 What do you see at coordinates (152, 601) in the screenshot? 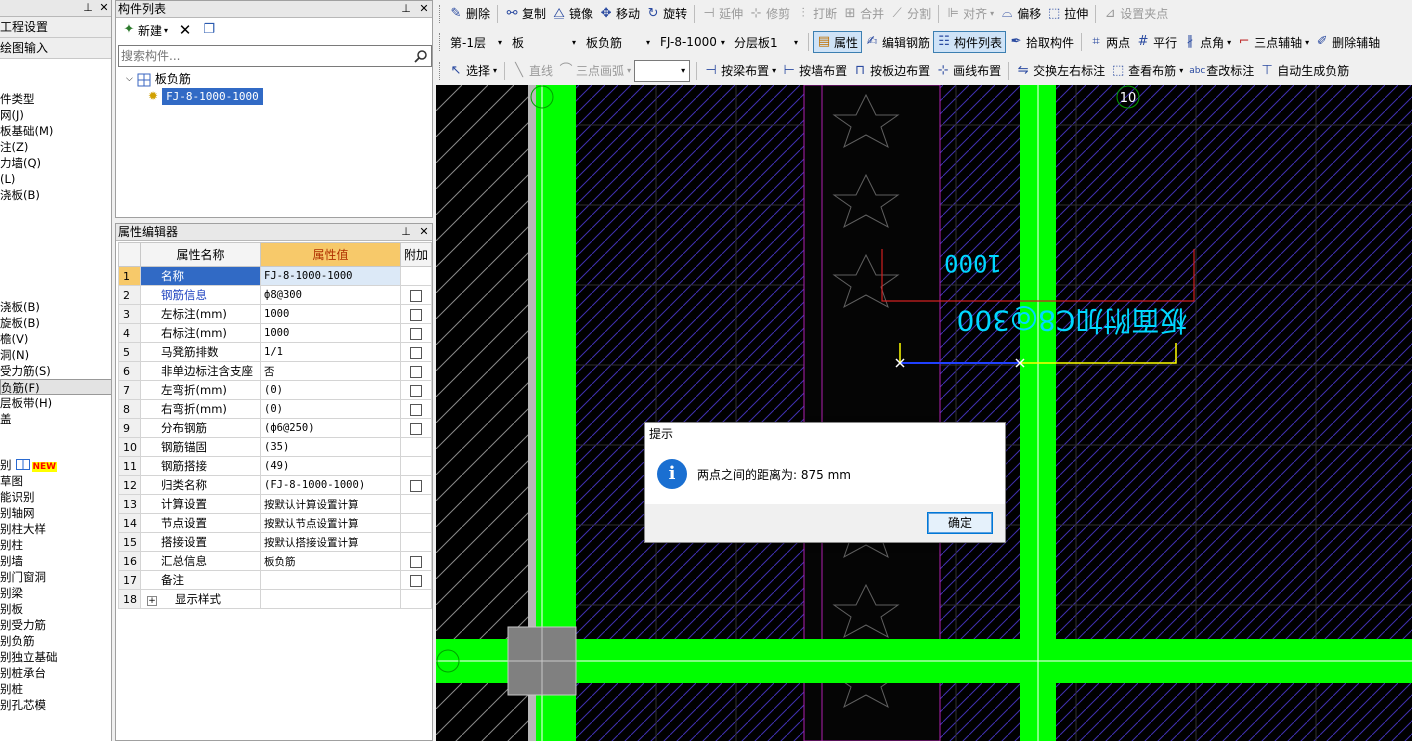
I see `expand-icon: +` at bounding box center [152, 601].